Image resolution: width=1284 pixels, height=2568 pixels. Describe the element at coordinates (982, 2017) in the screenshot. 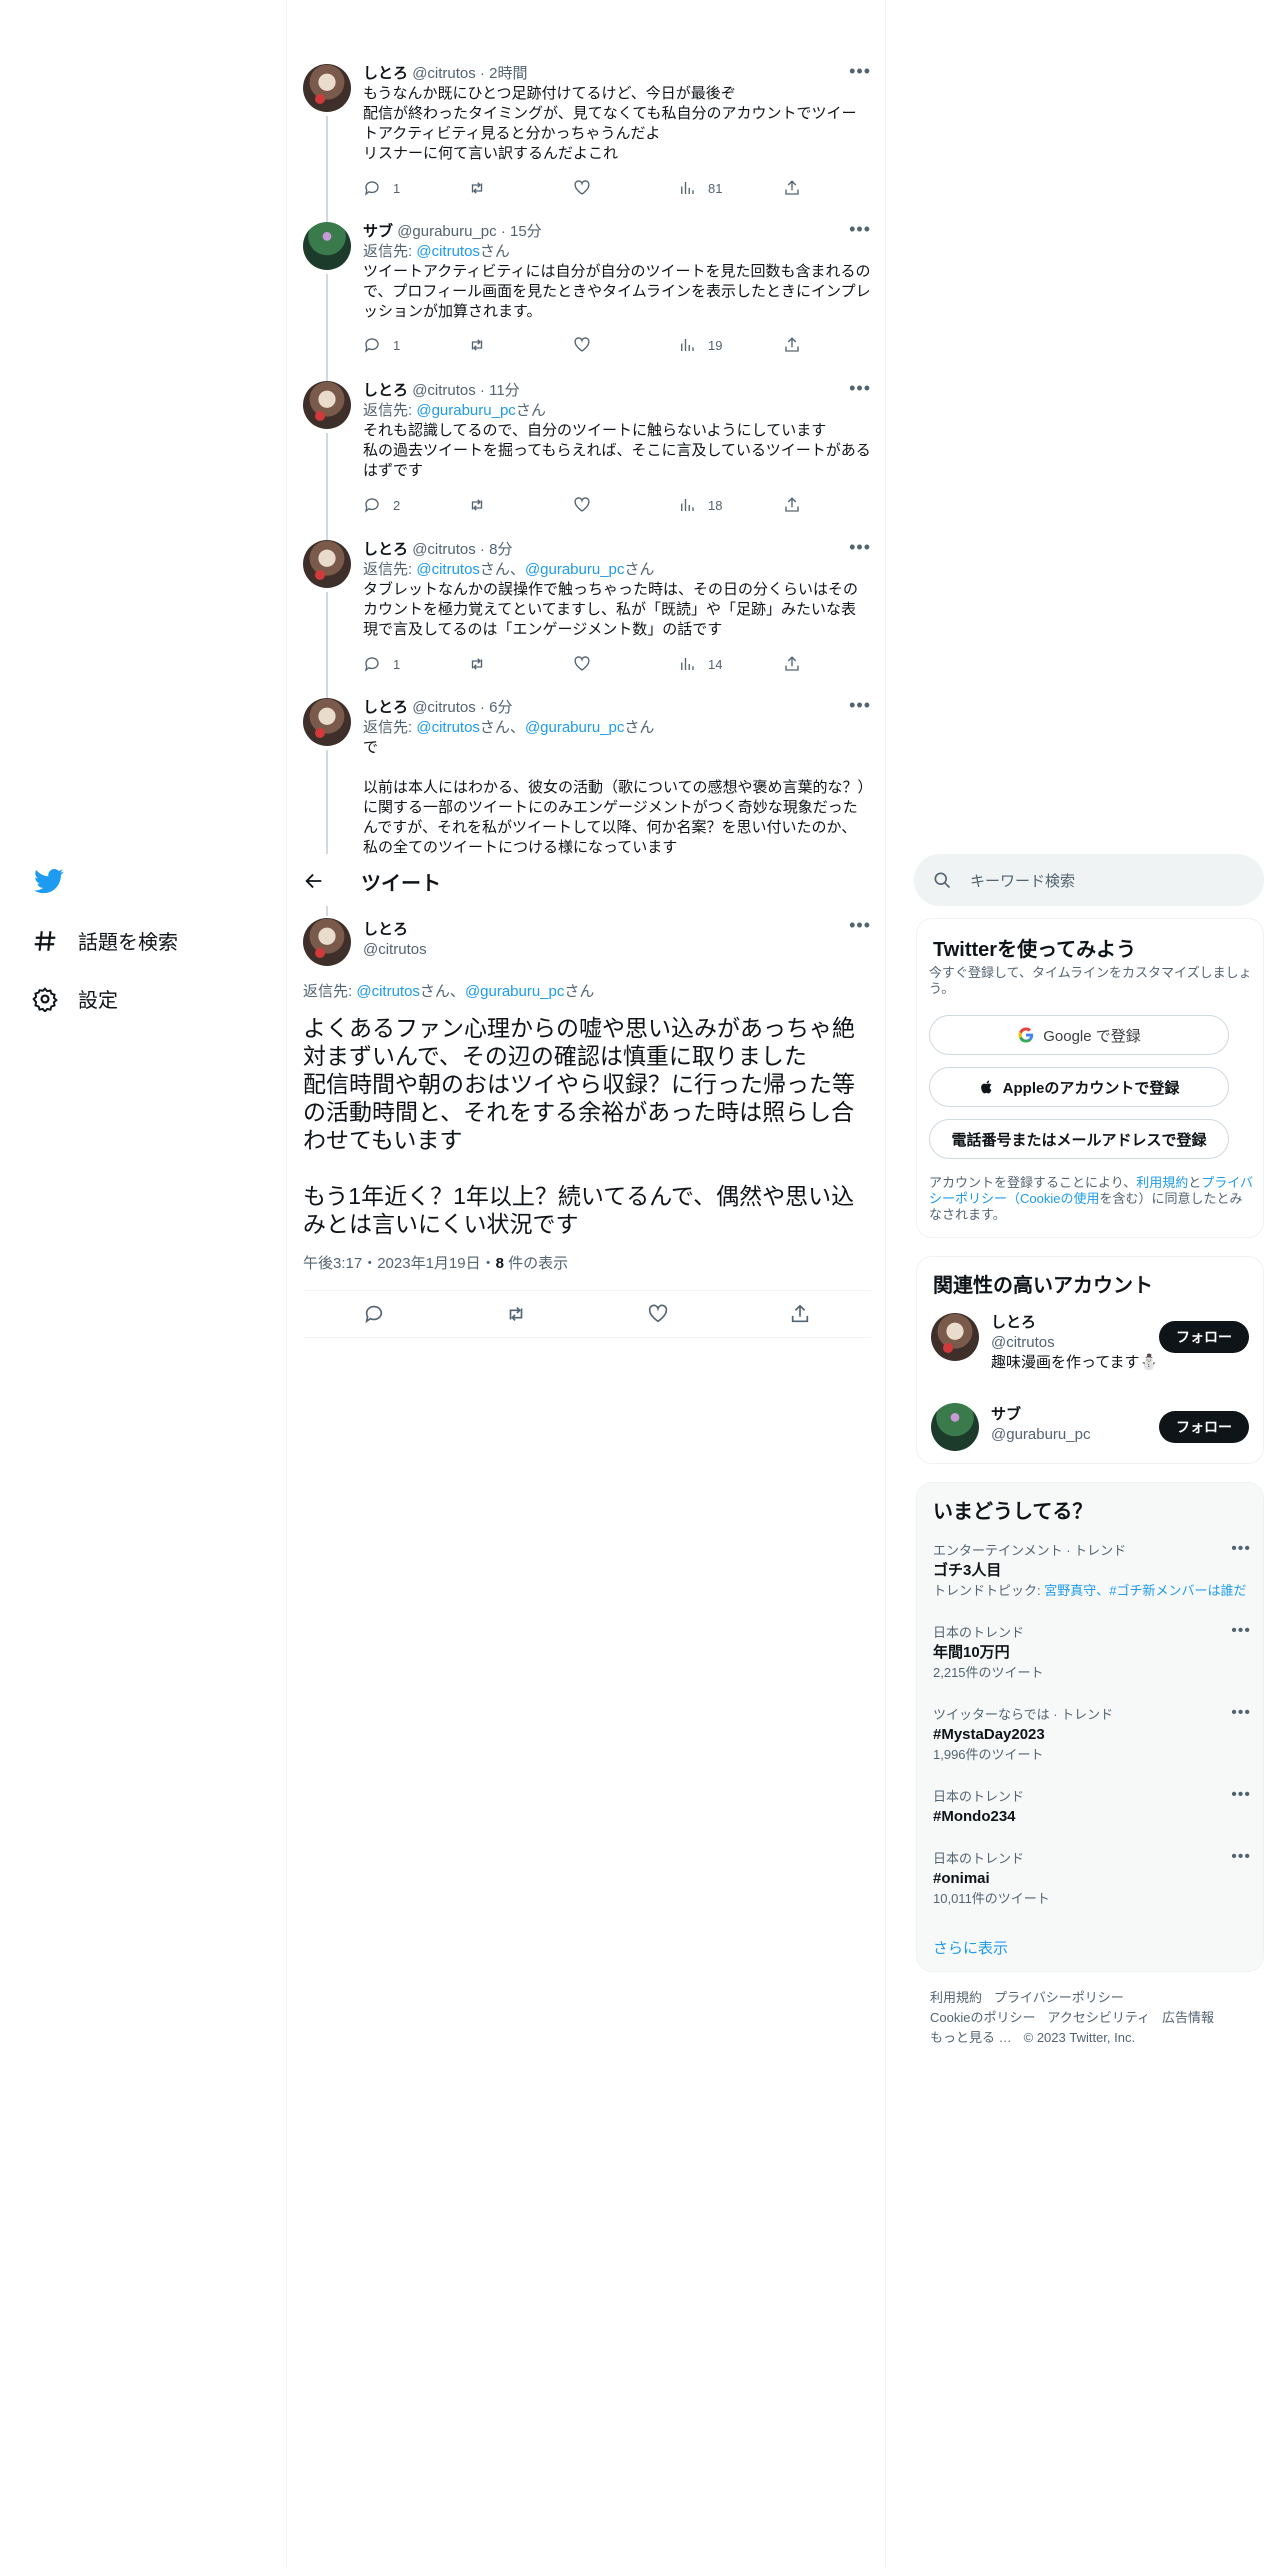

I see `footer-cookie-link: Cookieのポリシー` at that location.